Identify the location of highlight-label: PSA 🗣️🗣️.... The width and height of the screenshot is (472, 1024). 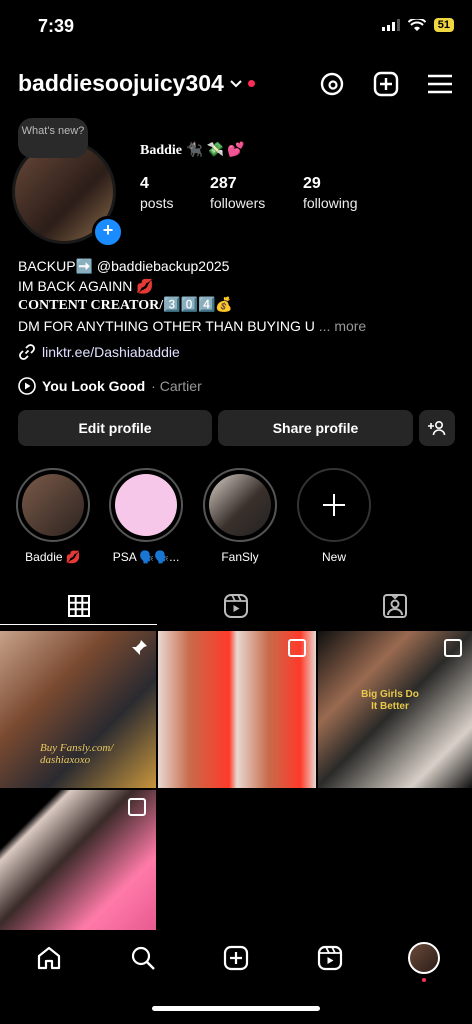
(146, 557).